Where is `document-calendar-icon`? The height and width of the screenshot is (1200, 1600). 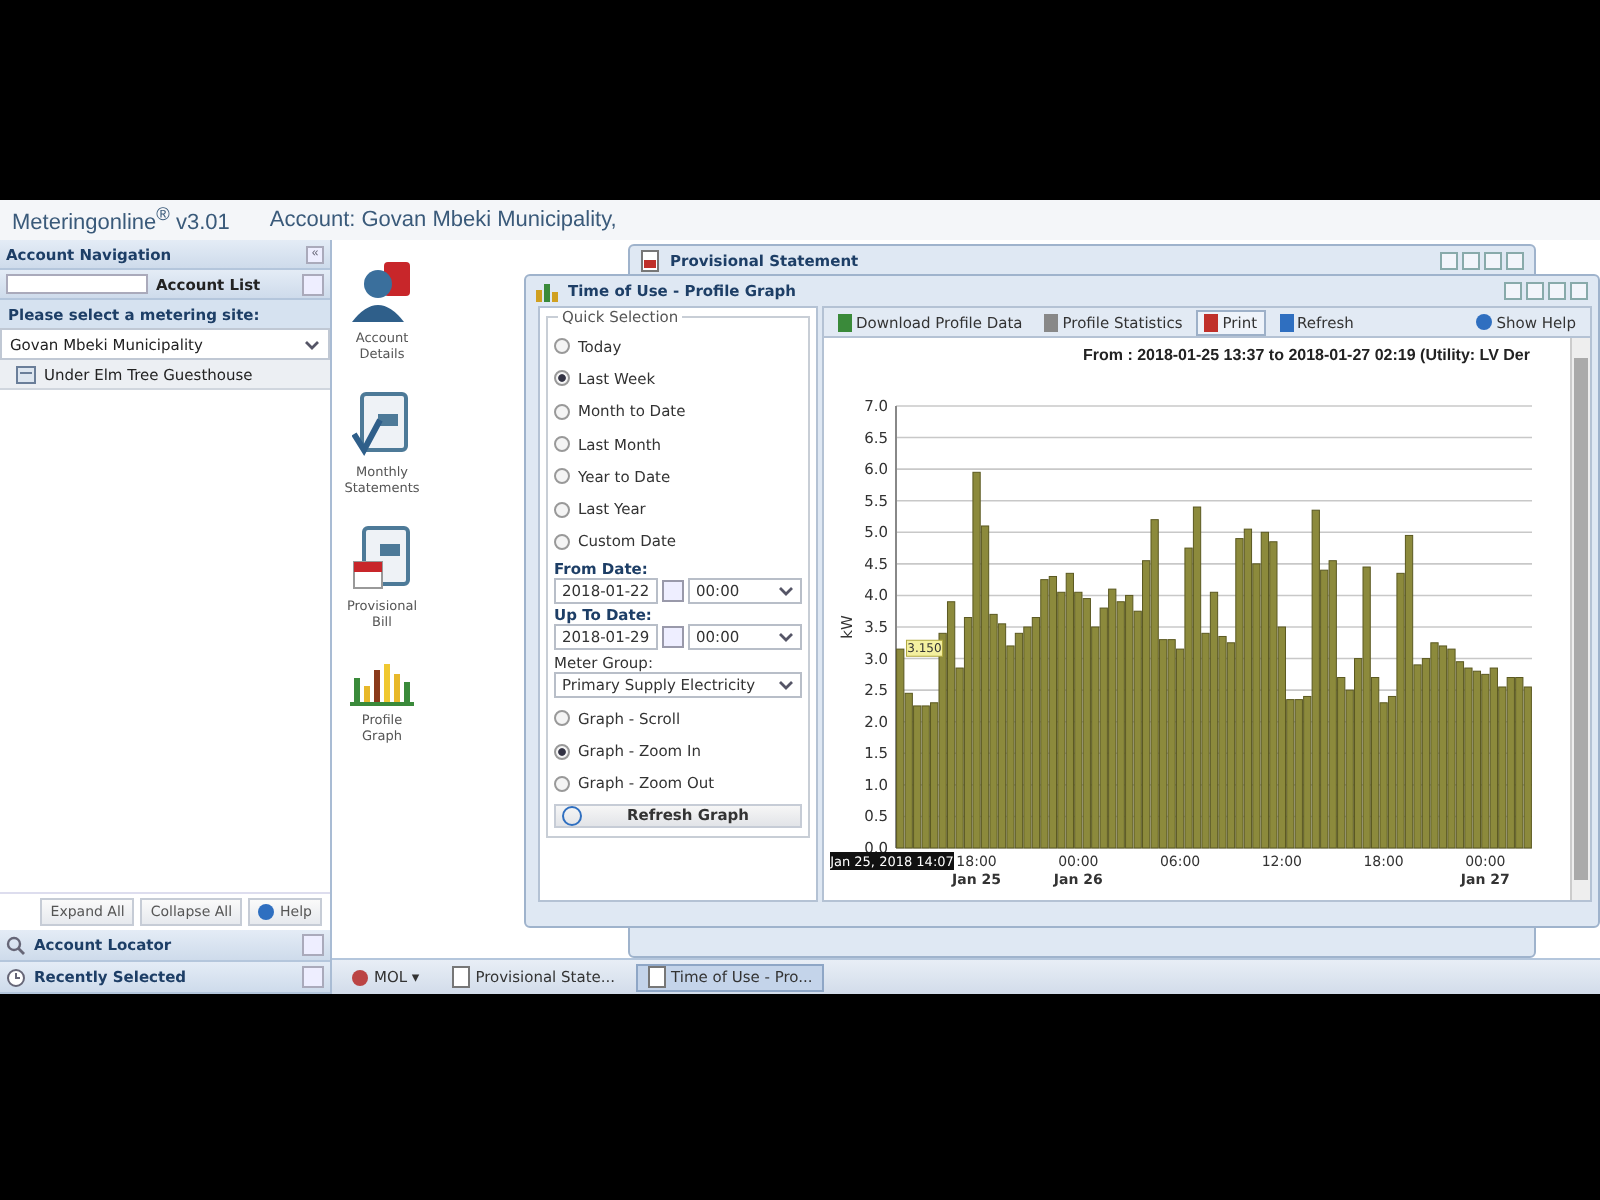 document-calendar-icon is located at coordinates (382, 558).